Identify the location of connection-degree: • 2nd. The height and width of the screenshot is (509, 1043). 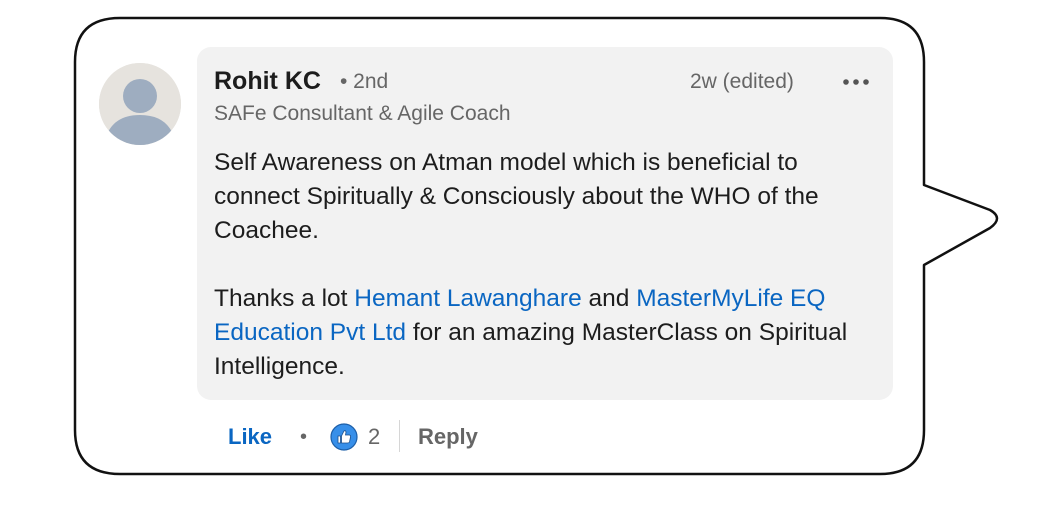
(364, 81).